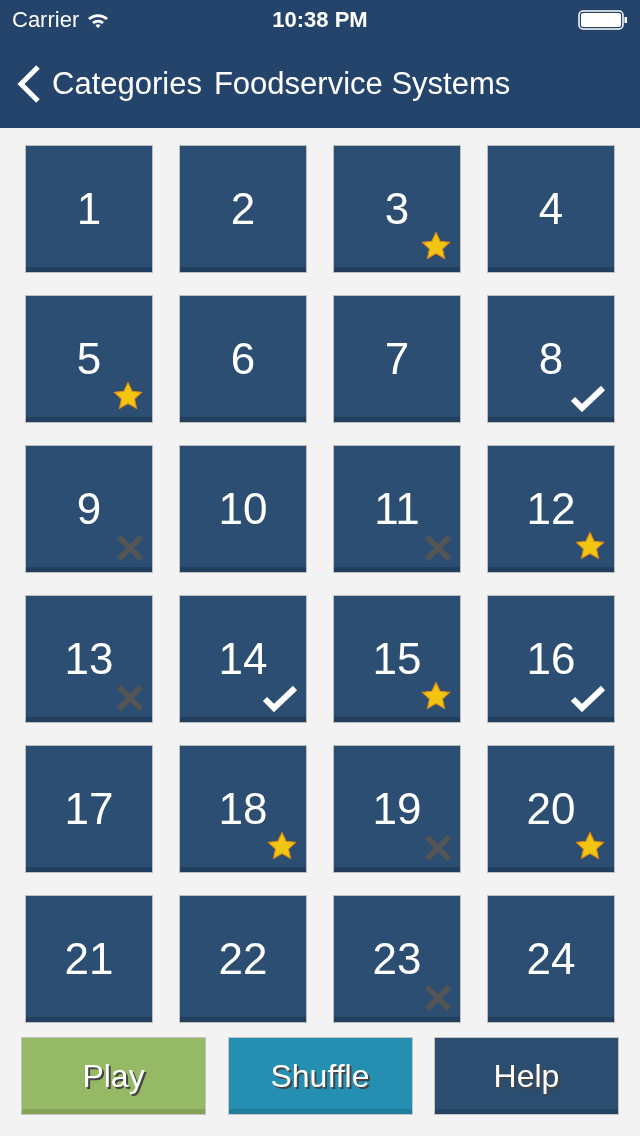 This screenshot has width=640, height=1136. What do you see at coordinates (243, 959) in the screenshot?
I see `level-tile: 22` at bounding box center [243, 959].